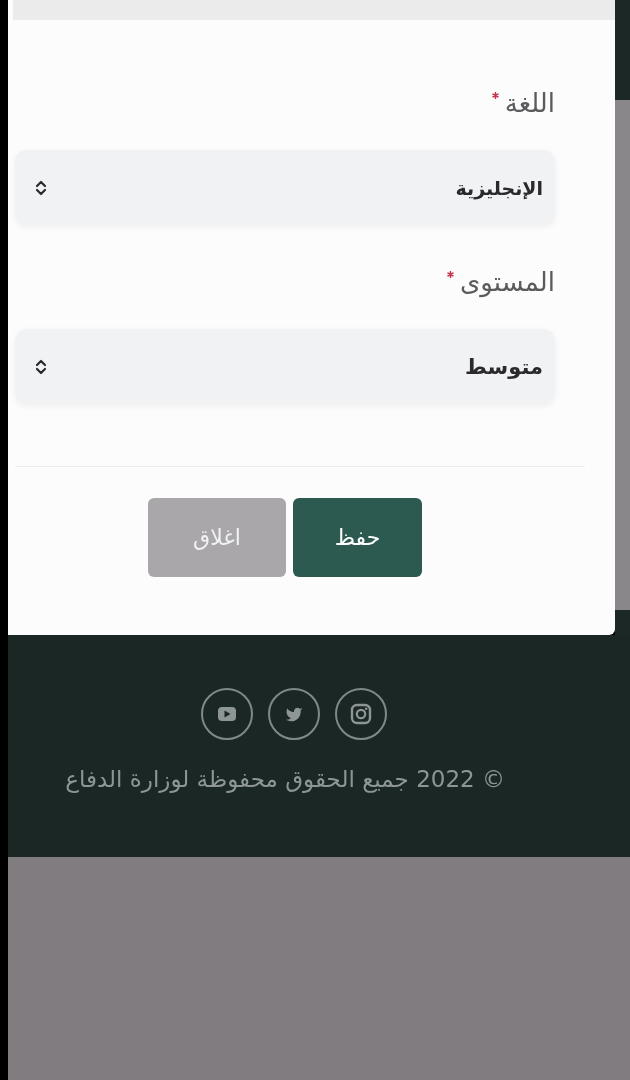  What do you see at coordinates (529, 103) in the screenshot?
I see `field-label: اللغة` at bounding box center [529, 103].